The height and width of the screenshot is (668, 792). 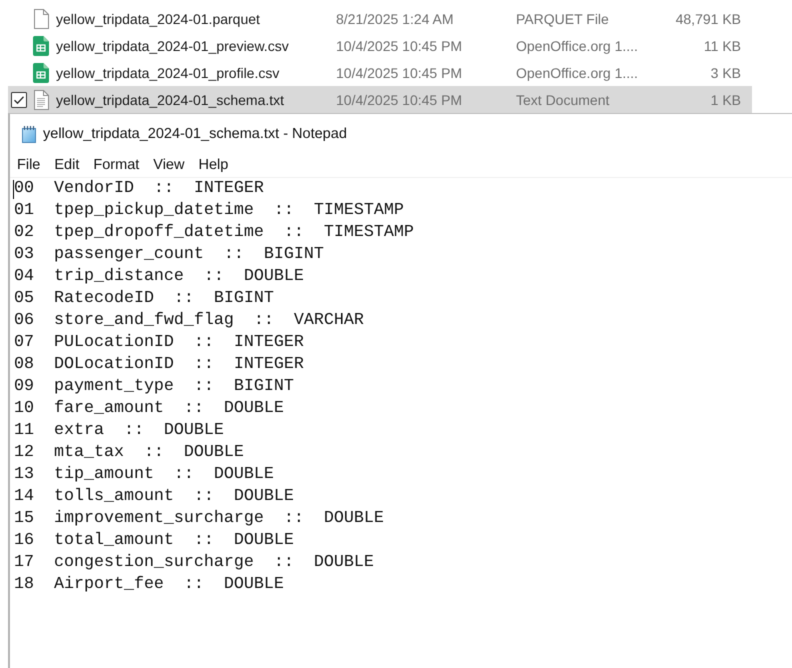 What do you see at coordinates (395, 18) in the screenshot?
I see `file-date: 8/21/2025 1:24 AM` at bounding box center [395, 18].